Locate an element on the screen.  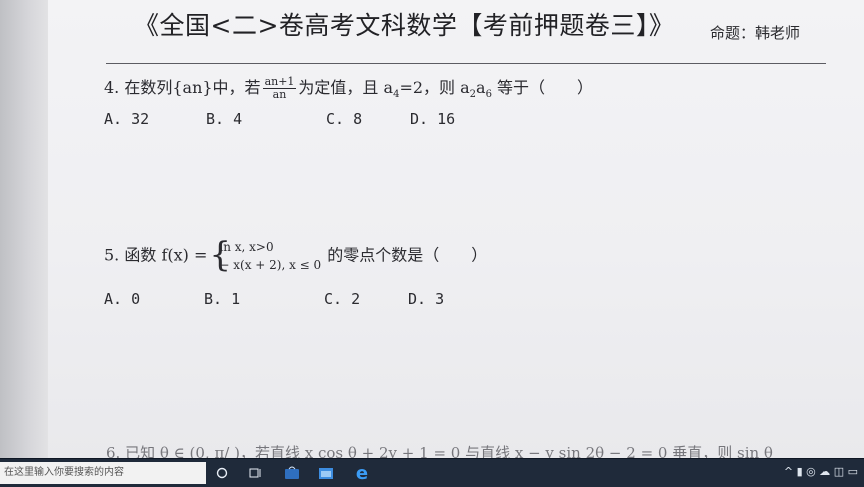
system-tray: ^ ▮ ◎ ☁ ◫ ▭ is located at coordinates (821, 471).